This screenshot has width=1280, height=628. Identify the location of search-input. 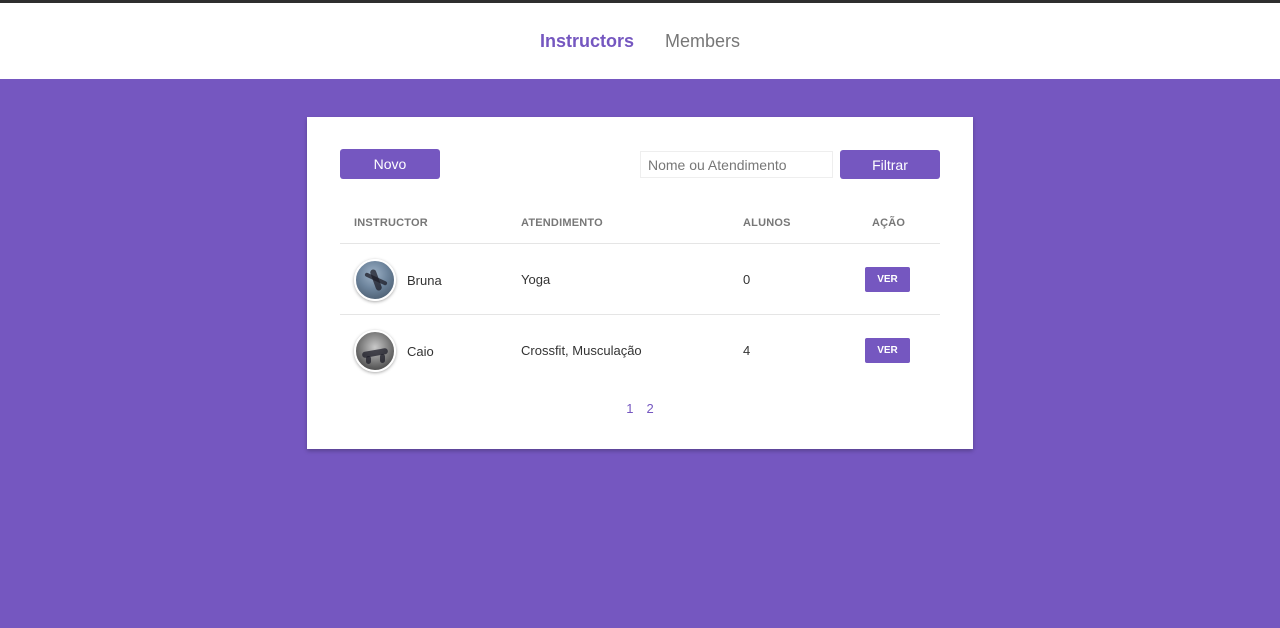
(736, 164).